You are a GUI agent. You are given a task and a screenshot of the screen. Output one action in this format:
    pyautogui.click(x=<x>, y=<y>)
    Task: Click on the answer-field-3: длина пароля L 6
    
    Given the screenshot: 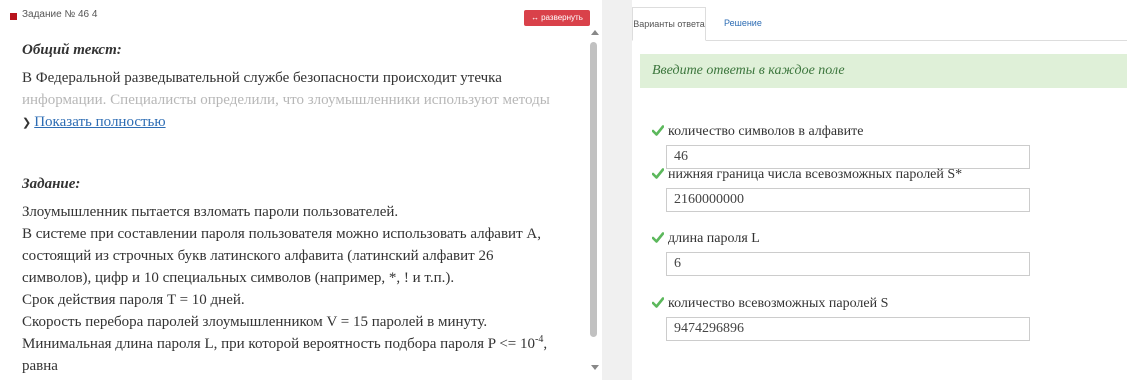 What is the action you would take?
    pyautogui.click(x=841, y=252)
    